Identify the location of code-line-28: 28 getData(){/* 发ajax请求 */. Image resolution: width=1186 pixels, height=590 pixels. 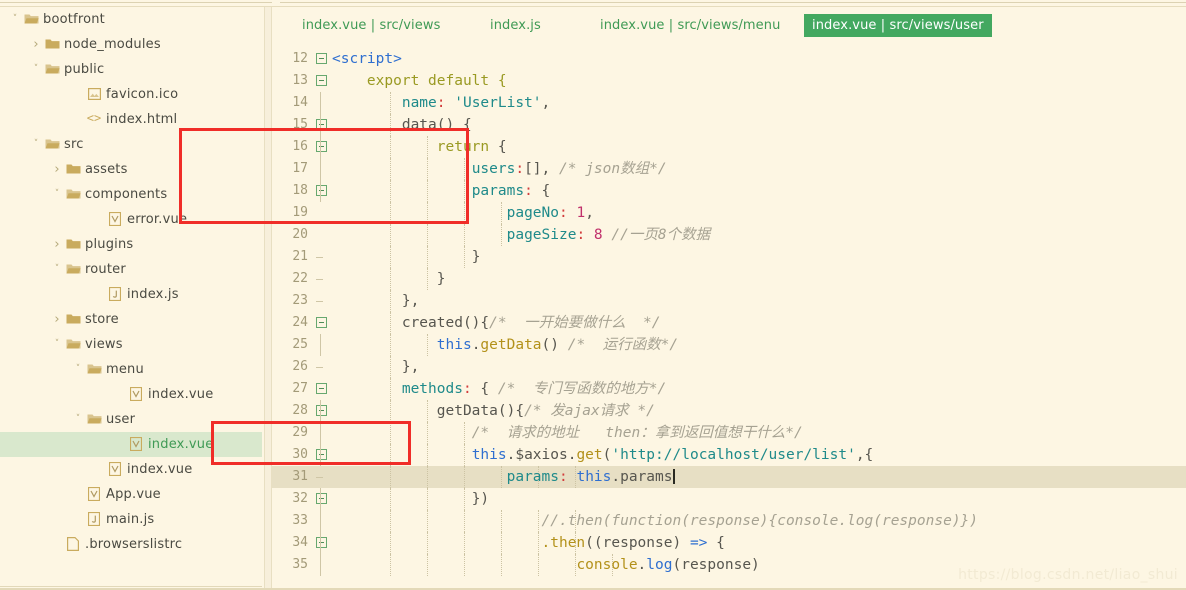
(729, 411).